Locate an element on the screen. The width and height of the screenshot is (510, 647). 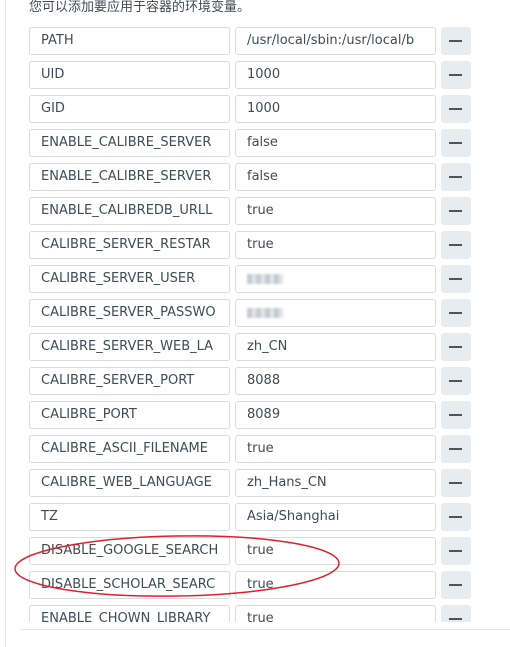
env-row: CALIBRE_SERVER_PORT 8088 is located at coordinates (269, 381).